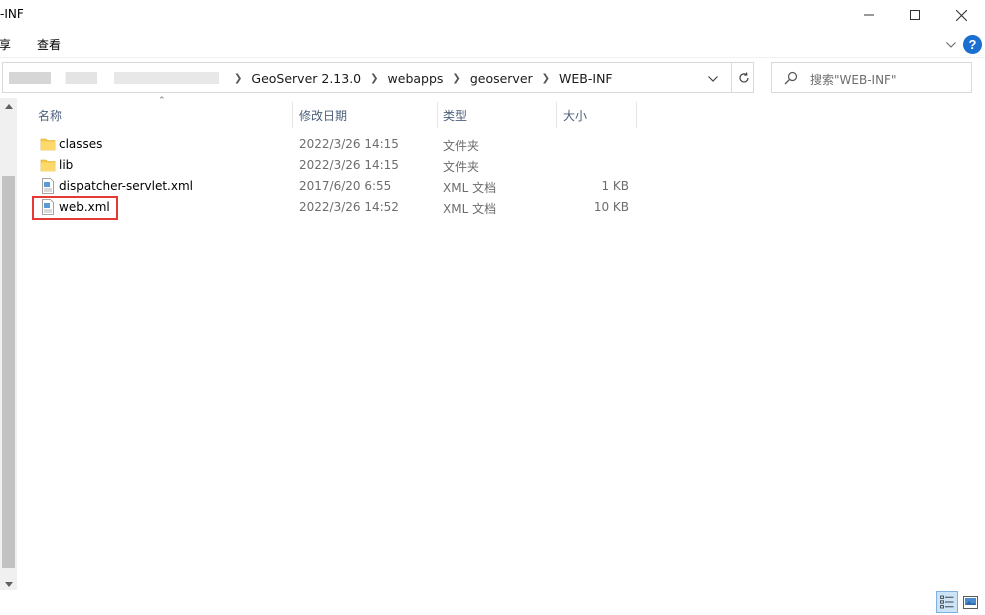 This screenshot has width=985, height=615. What do you see at coordinates (48, 186) in the screenshot?
I see `xml-file-icon` at bounding box center [48, 186].